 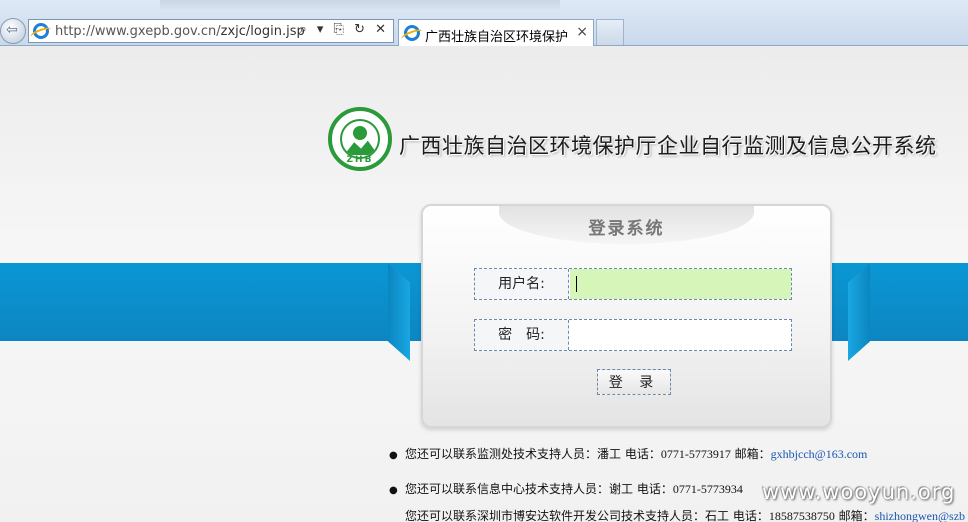 What do you see at coordinates (920, 515) in the screenshot?
I see `contact-email-link: shizhongwen@szb` at bounding box center [920, 515].